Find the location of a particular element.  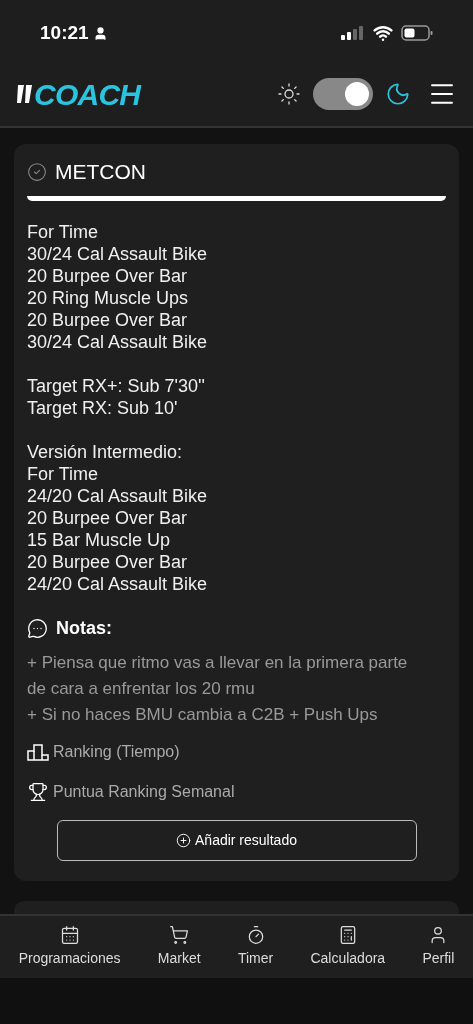

nav-item: Perfil is located at coordinates (438, 947).